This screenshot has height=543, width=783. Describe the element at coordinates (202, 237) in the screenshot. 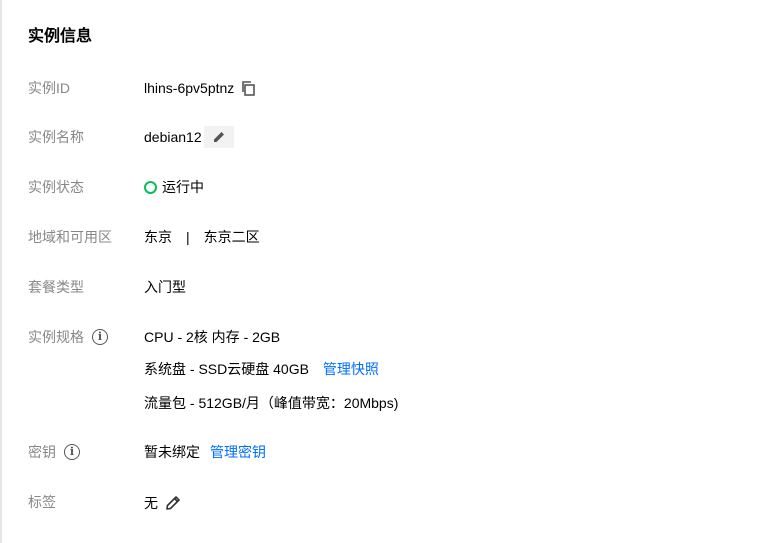

I see `region-row: 东京 | 东京二区` at that location.